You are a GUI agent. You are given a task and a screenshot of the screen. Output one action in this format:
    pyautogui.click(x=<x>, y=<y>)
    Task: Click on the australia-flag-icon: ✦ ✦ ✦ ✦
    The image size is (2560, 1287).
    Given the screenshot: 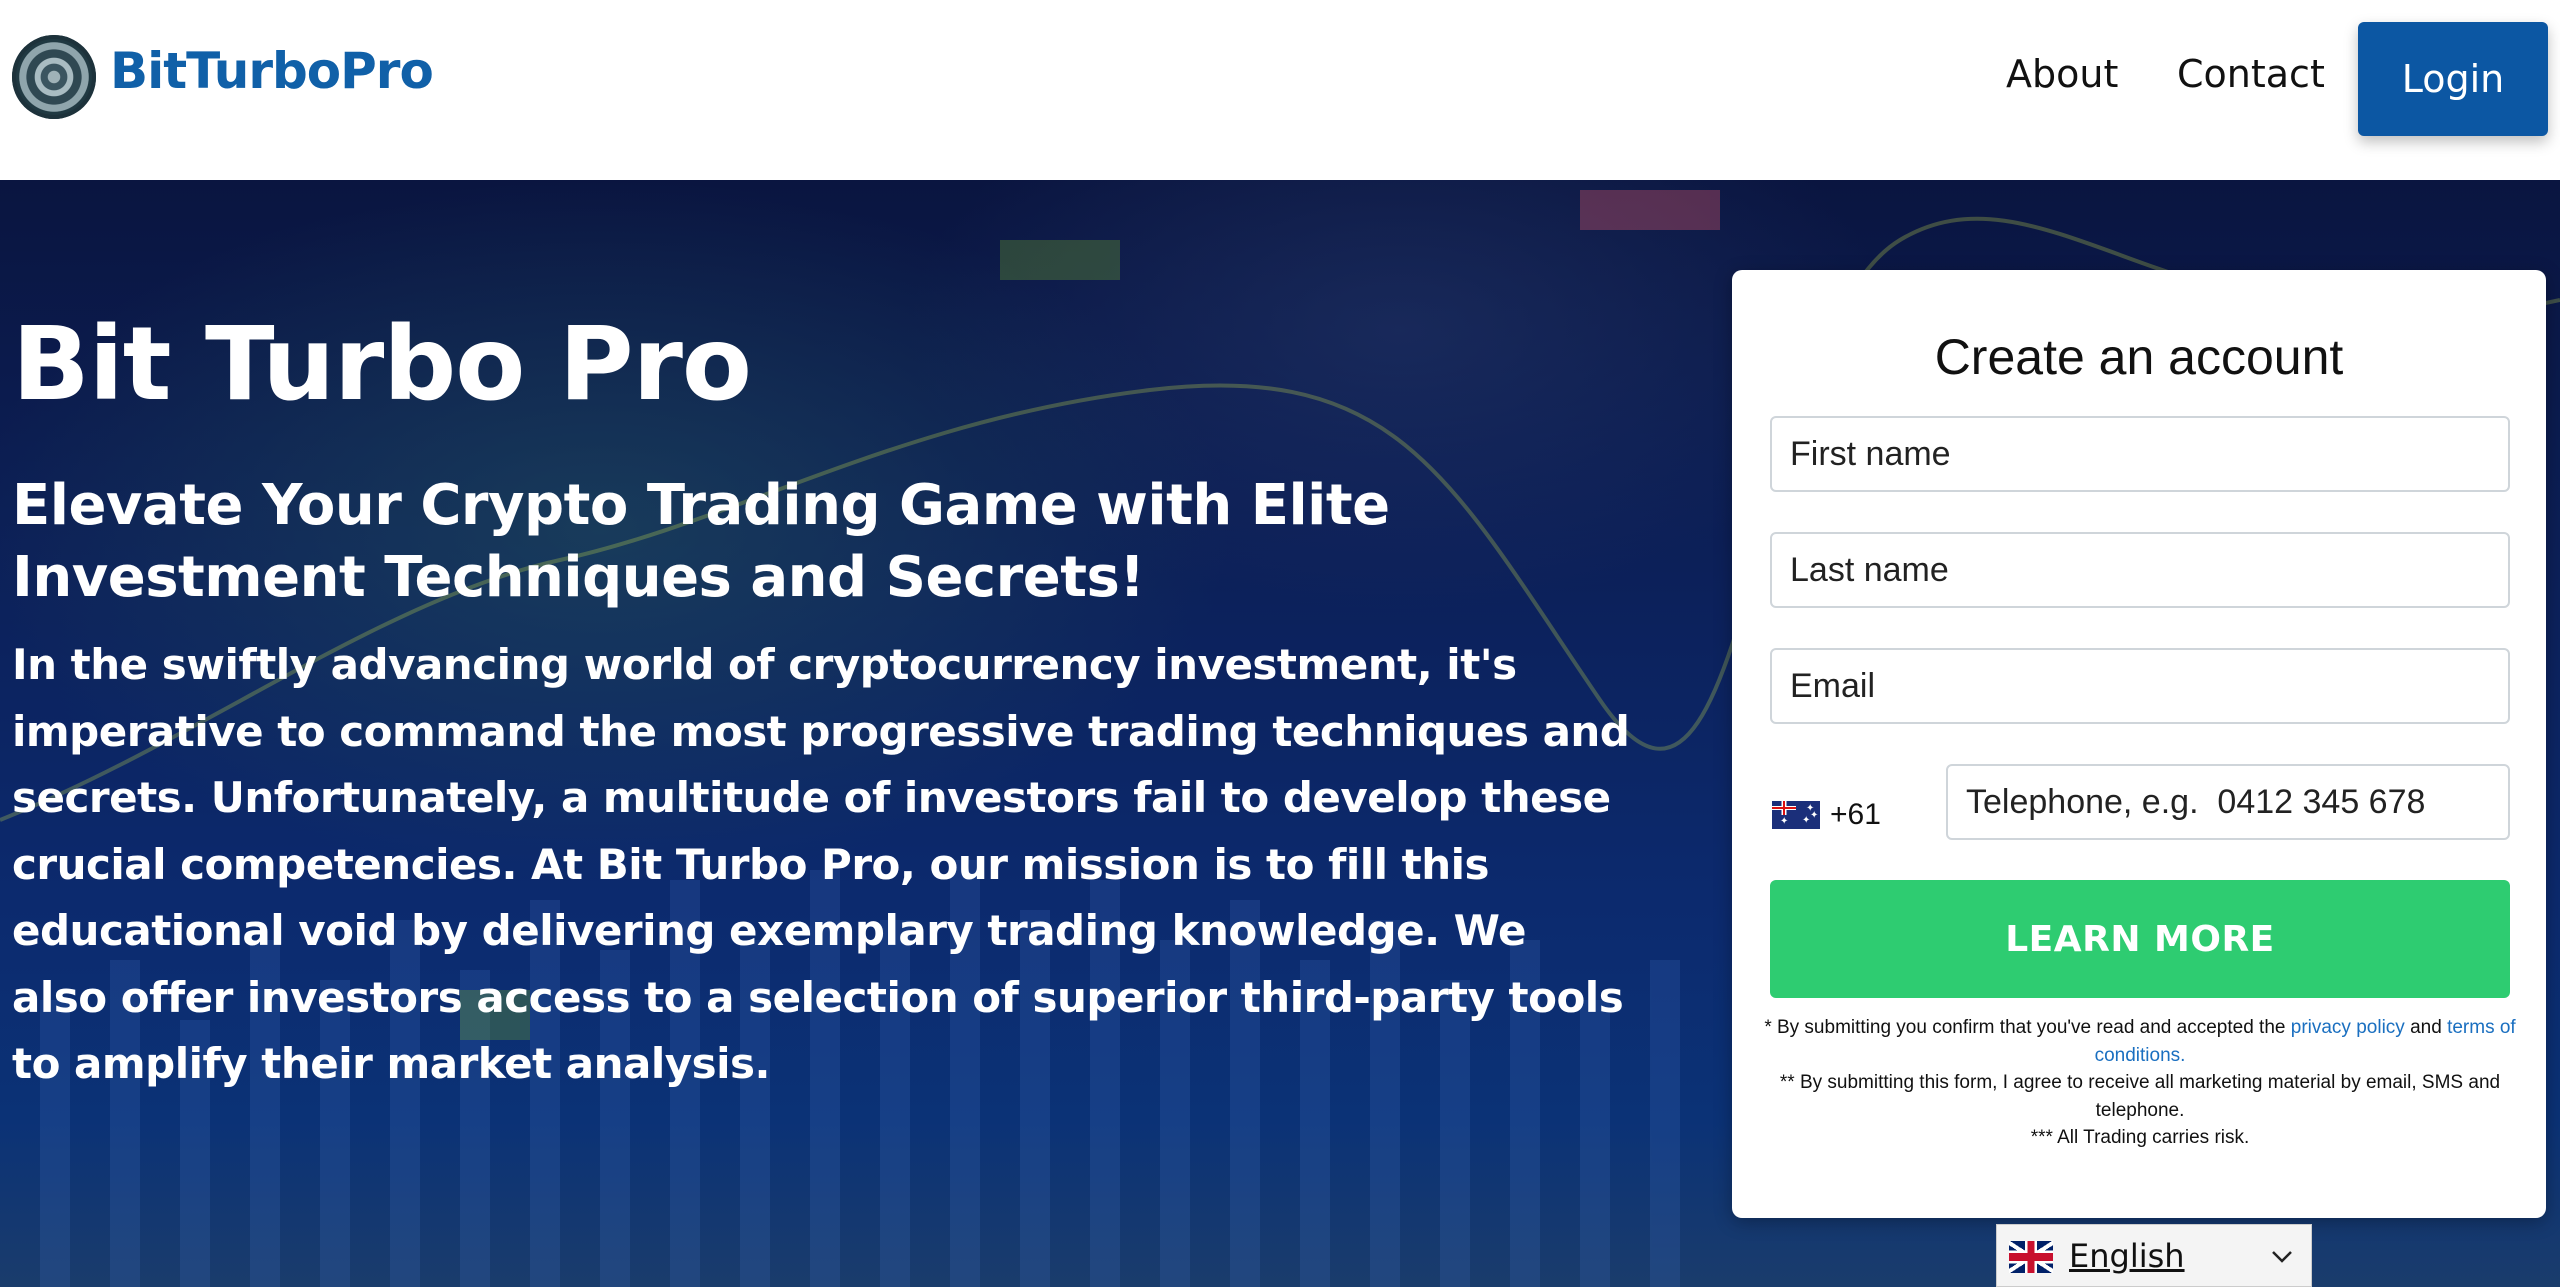 What is the action you would take?
    pyautogui.click(x=1796, y=815)
    